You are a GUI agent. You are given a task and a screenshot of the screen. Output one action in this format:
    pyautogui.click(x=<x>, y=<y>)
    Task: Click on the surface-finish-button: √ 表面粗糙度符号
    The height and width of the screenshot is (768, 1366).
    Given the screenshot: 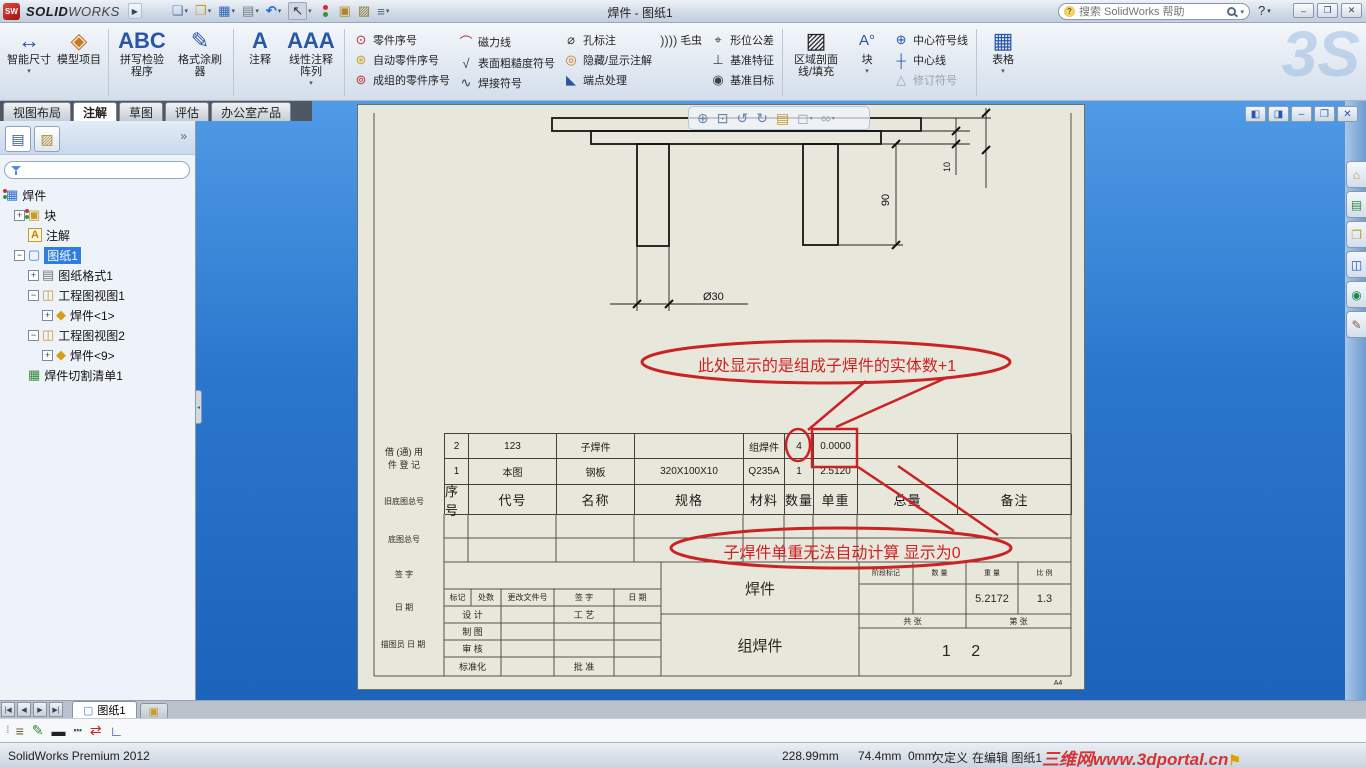 What is the action you would take?
    pyautogui.click(x=506, y=63)
    